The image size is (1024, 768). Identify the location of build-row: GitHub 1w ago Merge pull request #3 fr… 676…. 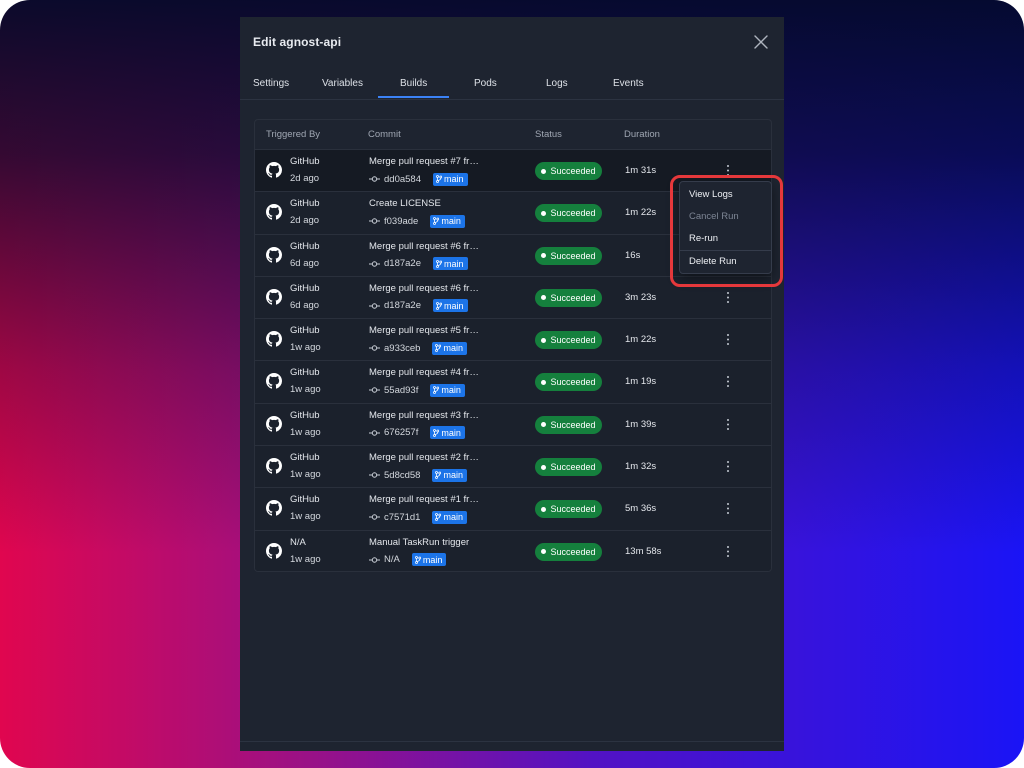
(513, 424).